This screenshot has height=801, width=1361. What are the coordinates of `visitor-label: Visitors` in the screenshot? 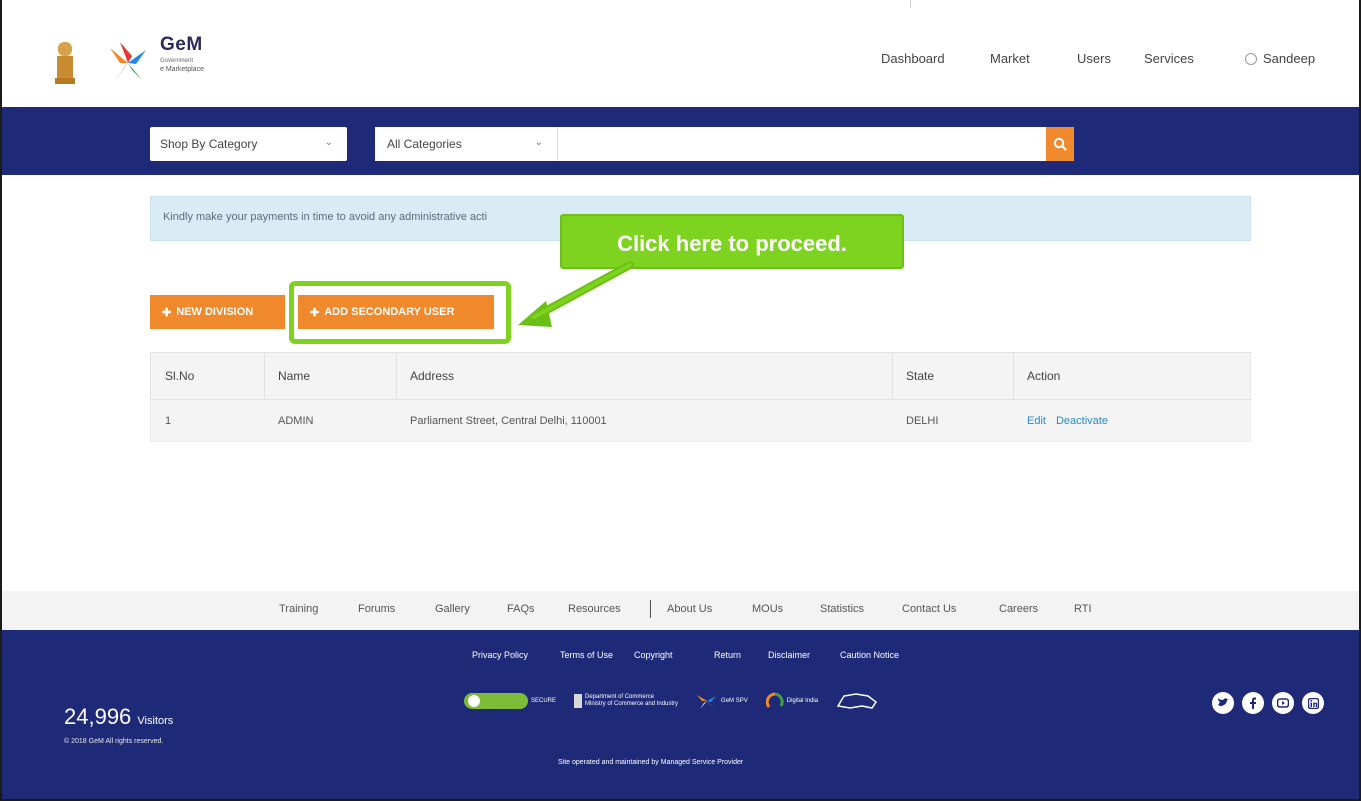 It's located at (155, 721).